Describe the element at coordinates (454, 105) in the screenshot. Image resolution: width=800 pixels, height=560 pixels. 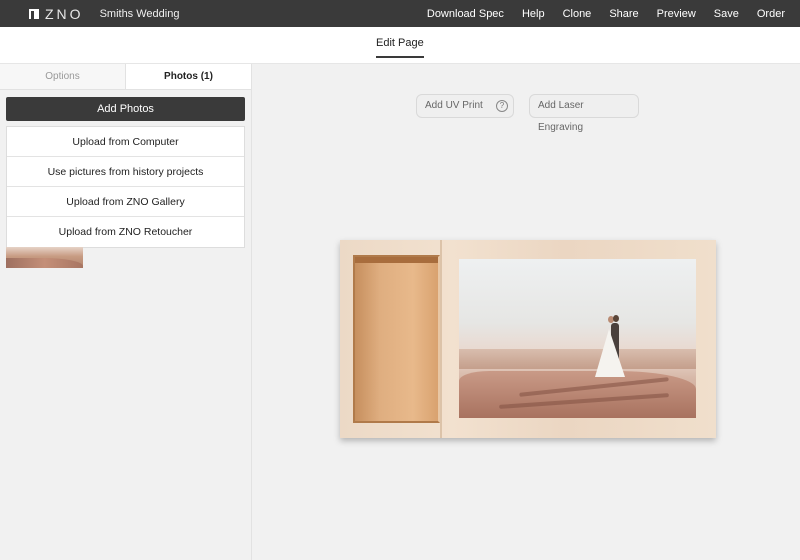
I see `add-uv-print-label: Add UV Print` at that location.